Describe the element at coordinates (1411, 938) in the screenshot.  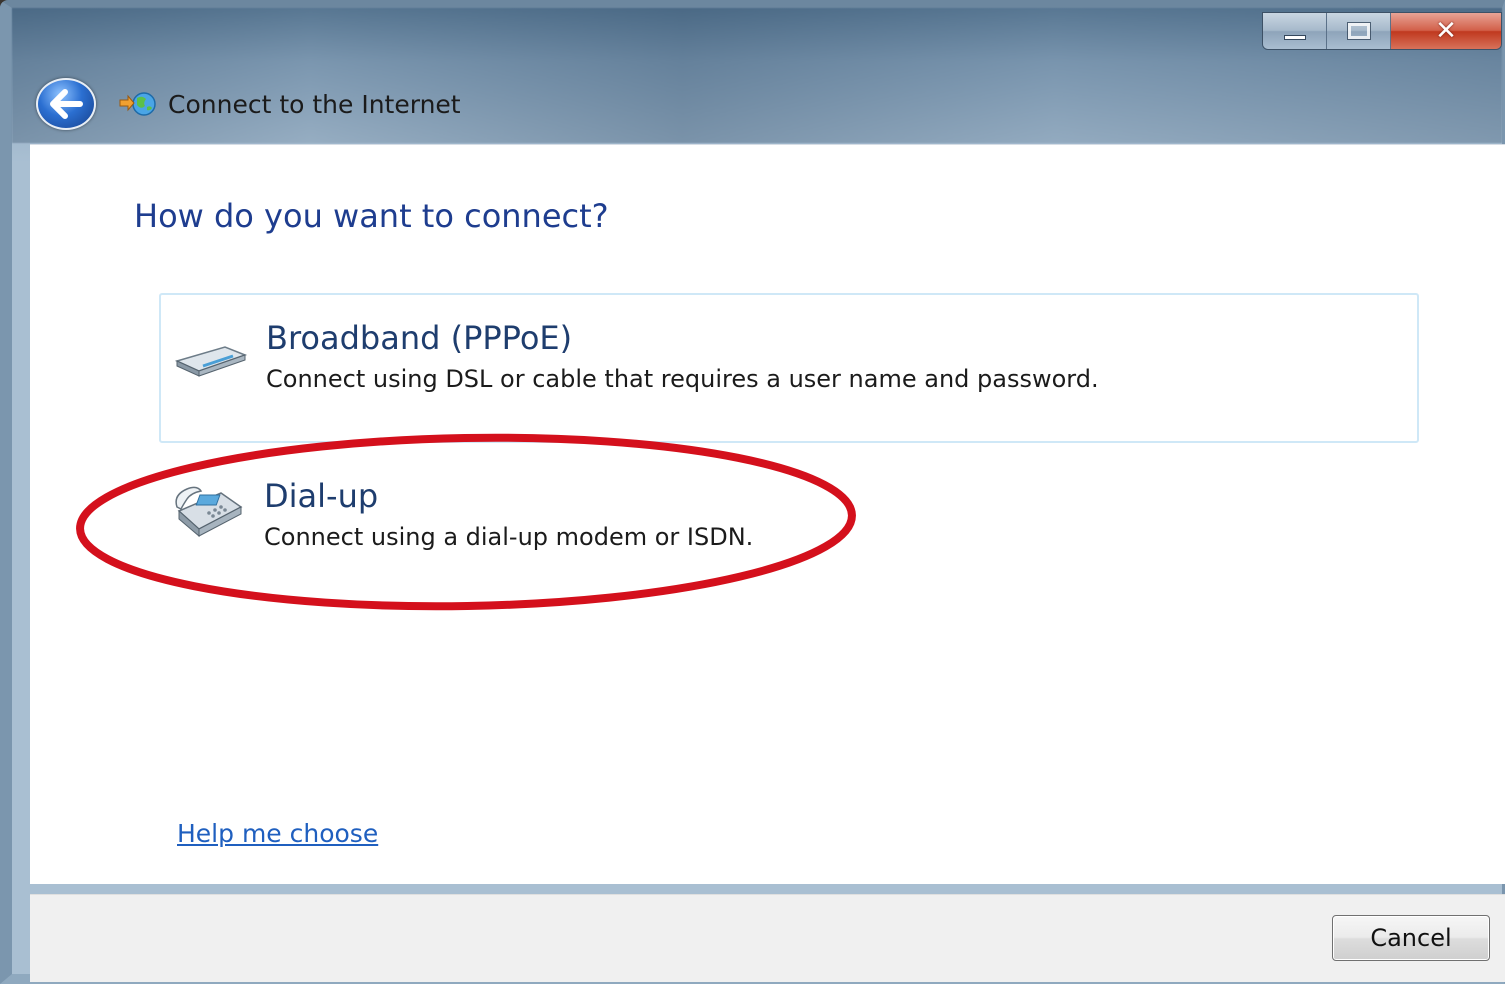
I see `cancel-button: Cancel` at that location.